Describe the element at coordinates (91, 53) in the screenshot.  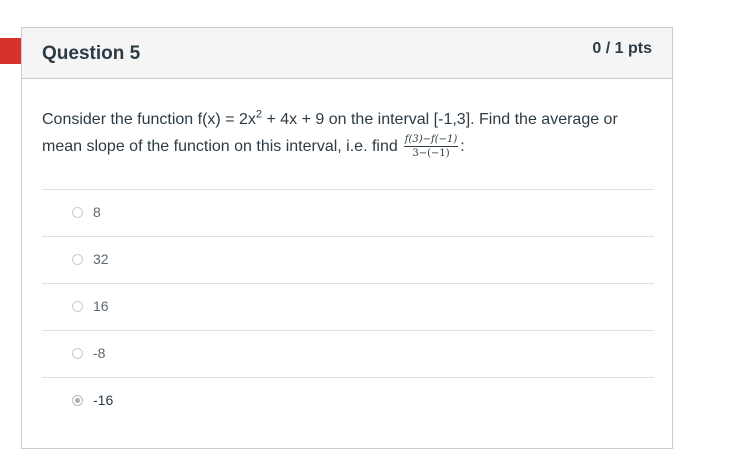
I see `question-title: Question 5` at that location.